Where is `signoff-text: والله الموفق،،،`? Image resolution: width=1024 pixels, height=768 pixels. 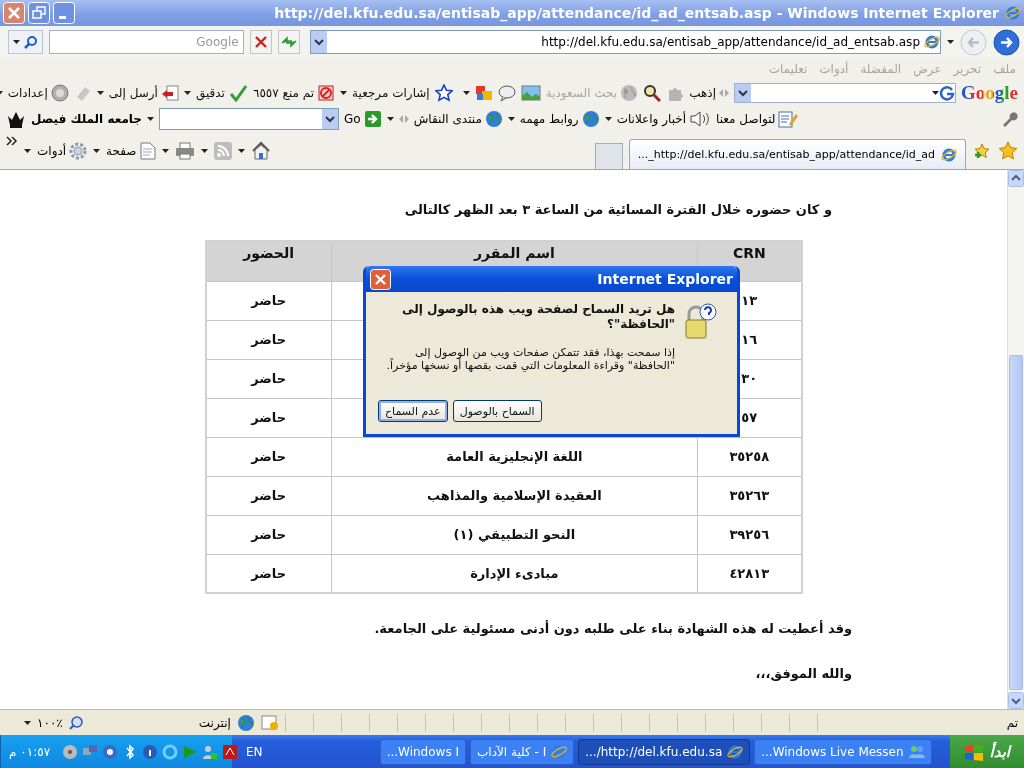
signoff-text: والله الموفق،،، is located at coordinates (803, 674).